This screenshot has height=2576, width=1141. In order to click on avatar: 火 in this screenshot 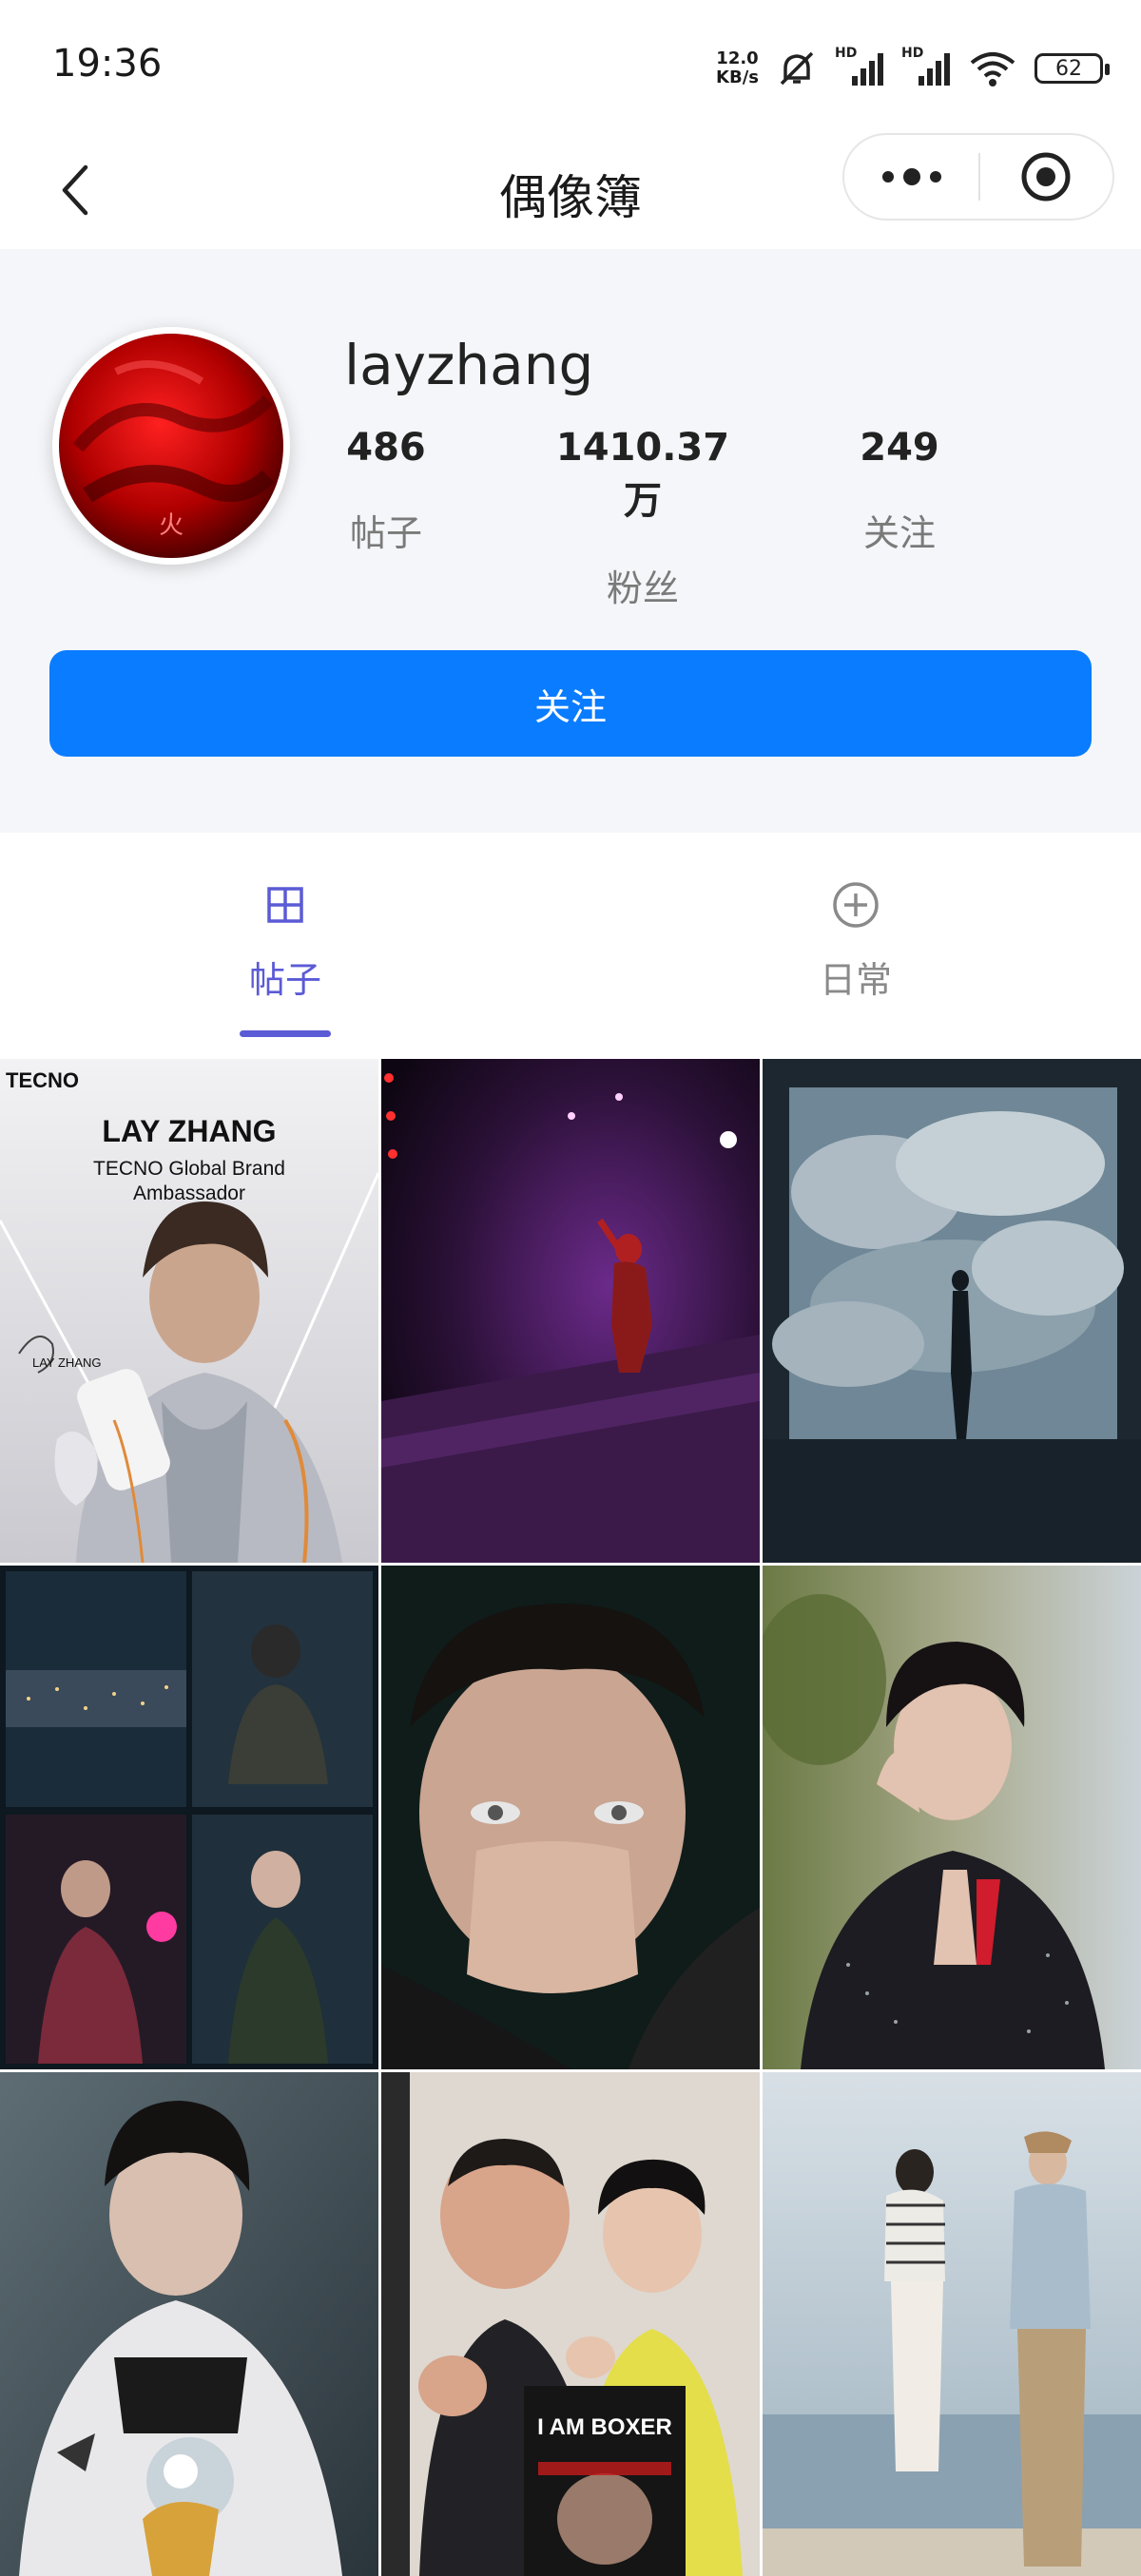, I will do `click(171, 446)`.